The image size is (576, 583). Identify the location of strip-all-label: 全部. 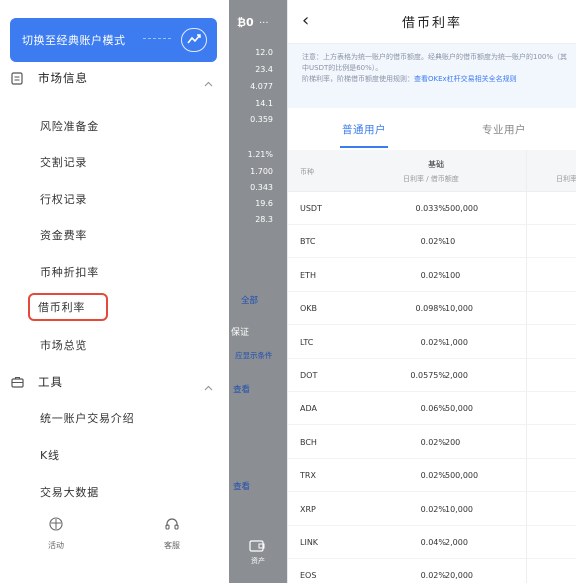
(250, 301).